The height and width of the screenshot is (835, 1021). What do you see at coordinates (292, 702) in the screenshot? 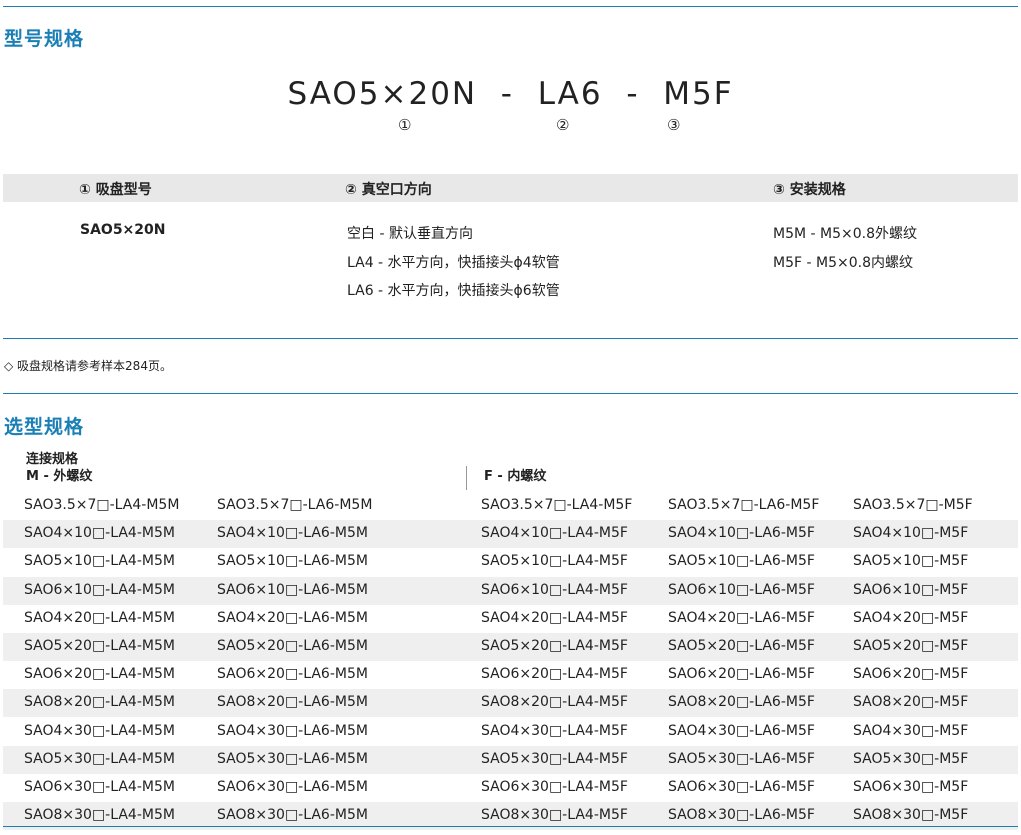
I see `model-number-cell: SAO8×20□-LA6-M5M` at bounding box center [292, 702].